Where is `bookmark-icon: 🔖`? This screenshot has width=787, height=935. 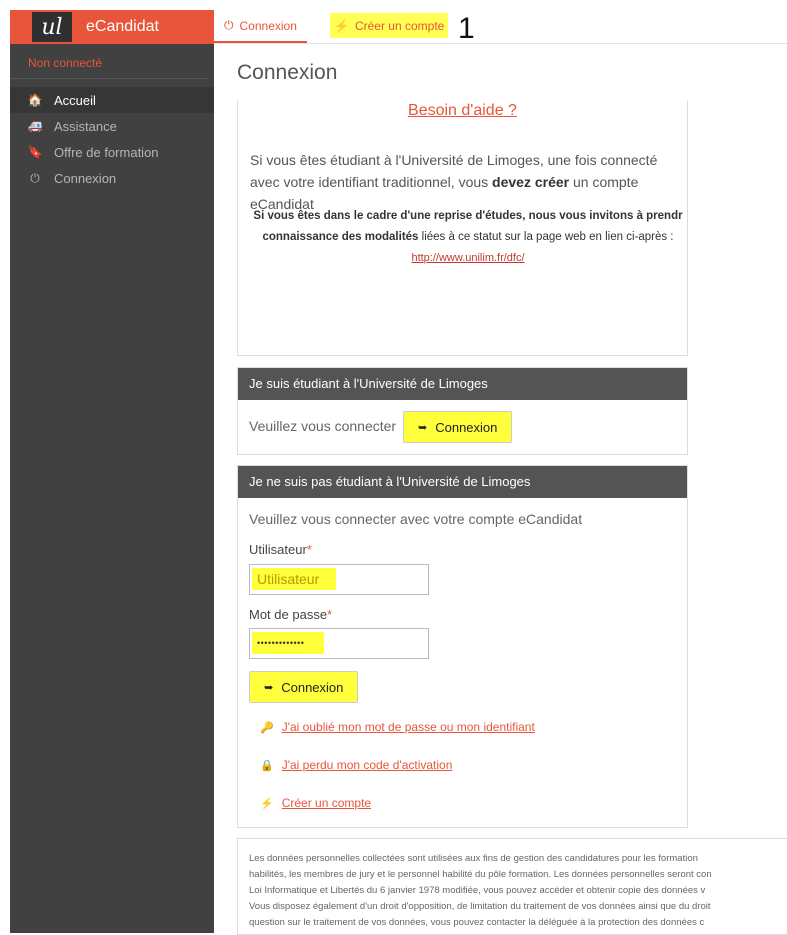 bookmark-icon: 🔖 is located at coordinates (35, 152).